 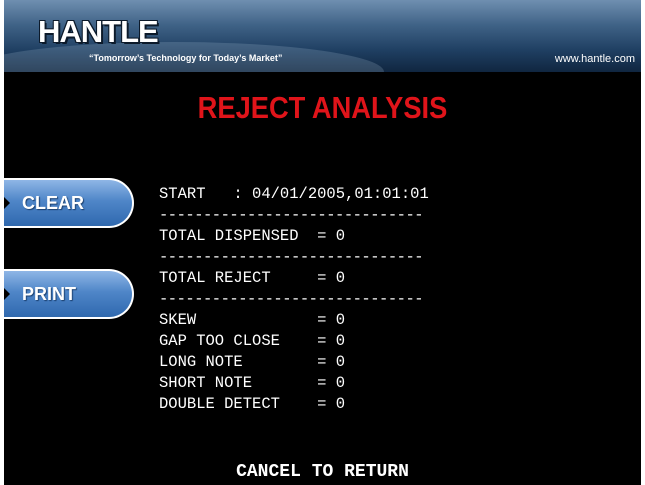 I want to click on cancel-to-return-prompt: CANCEL TO RETURN, so click(x=322, y=472).